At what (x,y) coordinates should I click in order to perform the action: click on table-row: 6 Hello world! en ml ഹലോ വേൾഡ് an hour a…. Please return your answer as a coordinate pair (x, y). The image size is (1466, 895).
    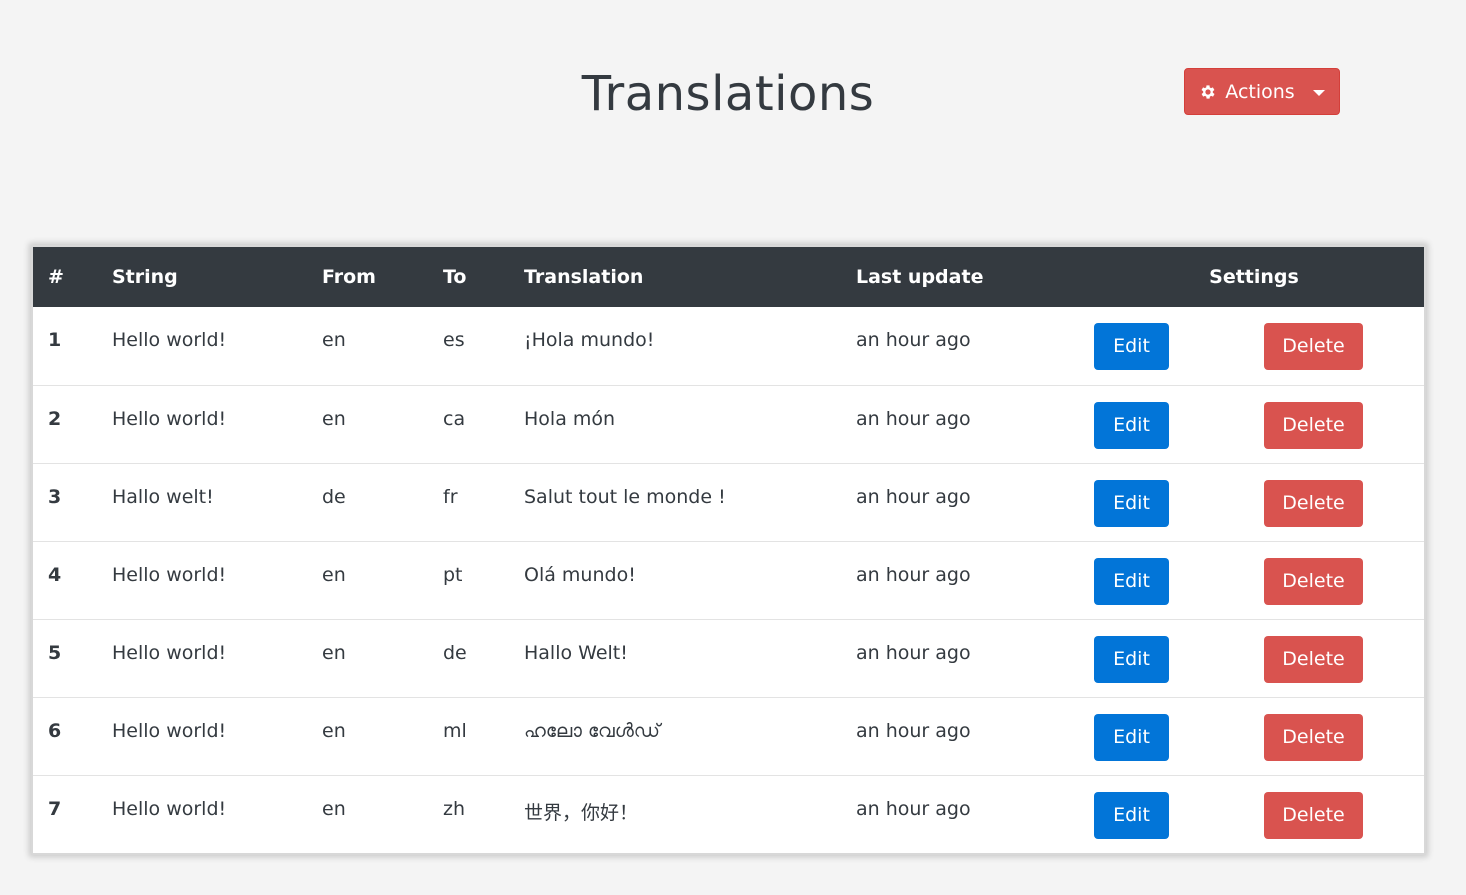
    Looking at the image, I should click on (728, 736).